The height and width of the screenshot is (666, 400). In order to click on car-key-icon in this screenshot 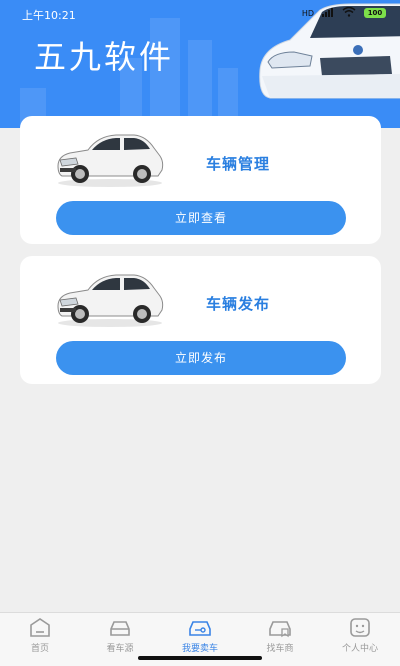, I will do `click(200, 628)`.